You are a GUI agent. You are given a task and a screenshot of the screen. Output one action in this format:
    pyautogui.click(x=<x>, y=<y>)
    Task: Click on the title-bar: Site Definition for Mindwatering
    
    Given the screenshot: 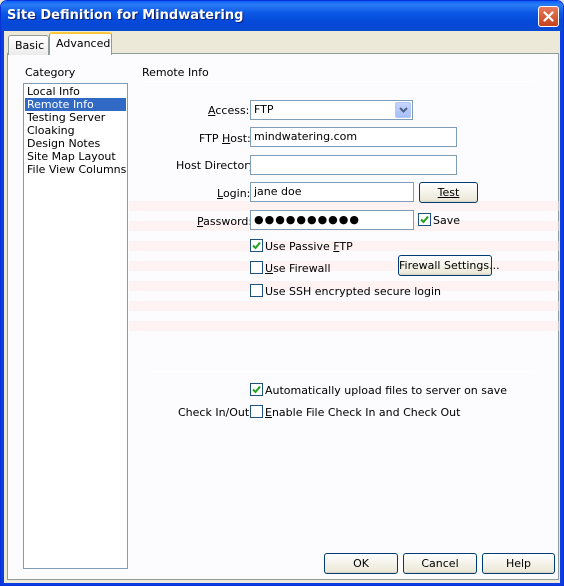 What is the action you would take?
    pyautogui.click(x=282, y=16)
    